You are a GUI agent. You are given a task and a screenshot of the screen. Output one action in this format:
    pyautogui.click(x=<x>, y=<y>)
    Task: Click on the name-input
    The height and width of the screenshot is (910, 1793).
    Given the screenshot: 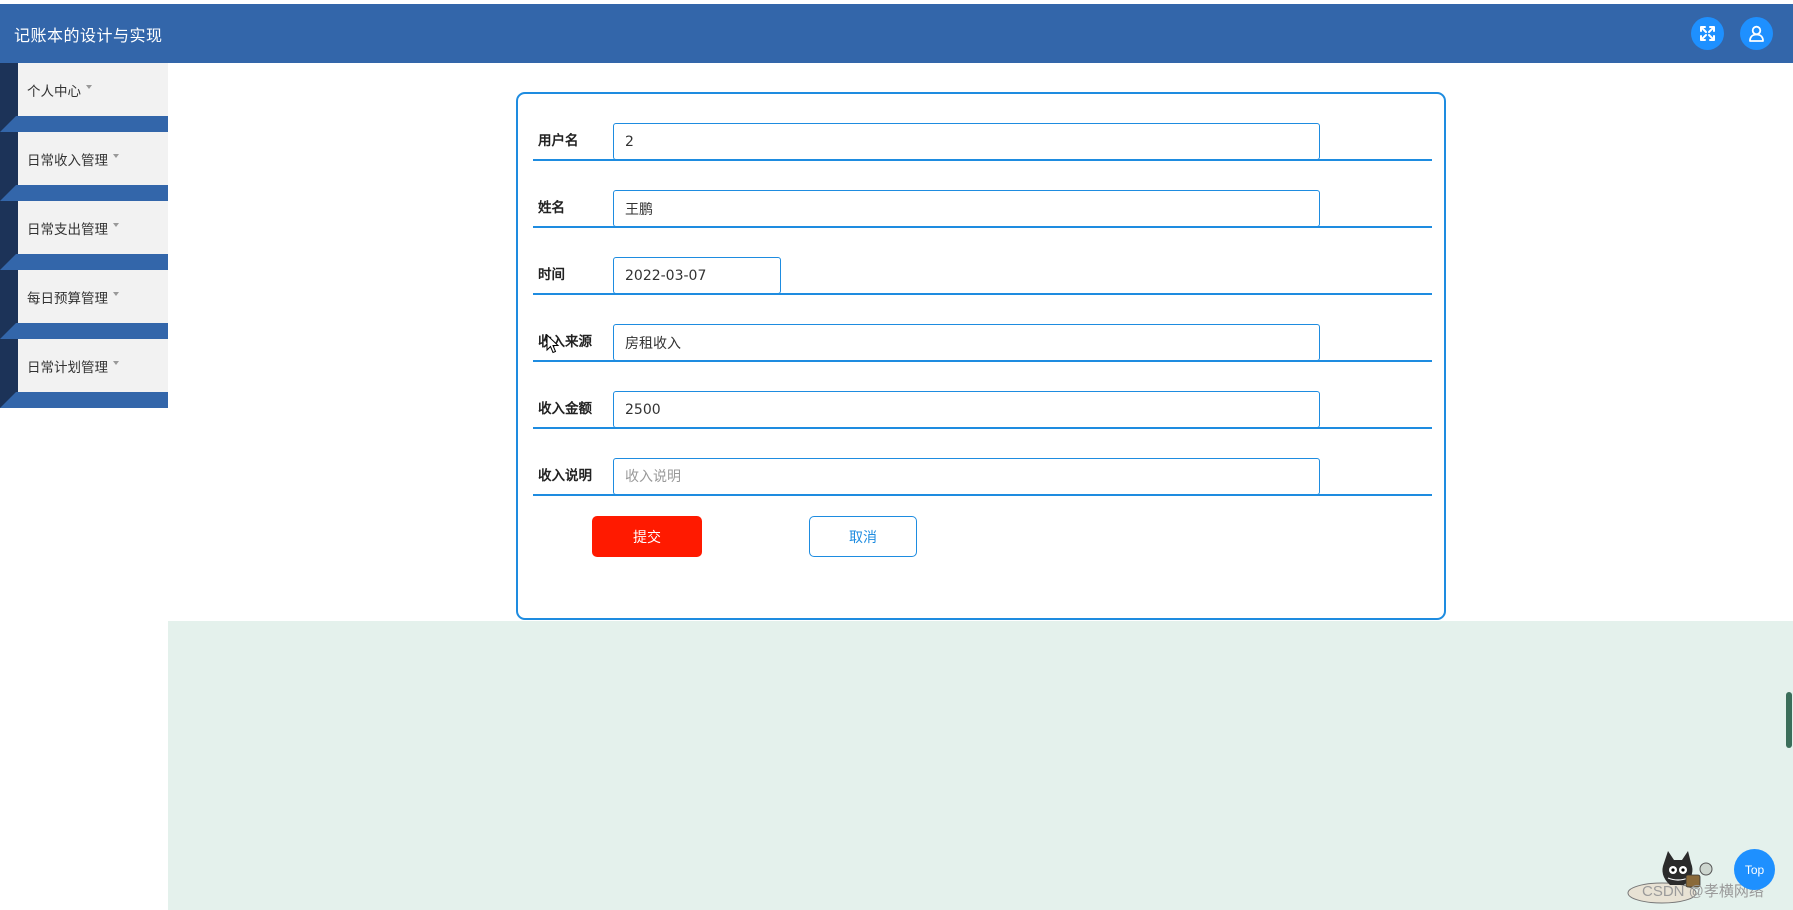 What is the action you would take?
    pyautogui.click(x=966, y=208)
    